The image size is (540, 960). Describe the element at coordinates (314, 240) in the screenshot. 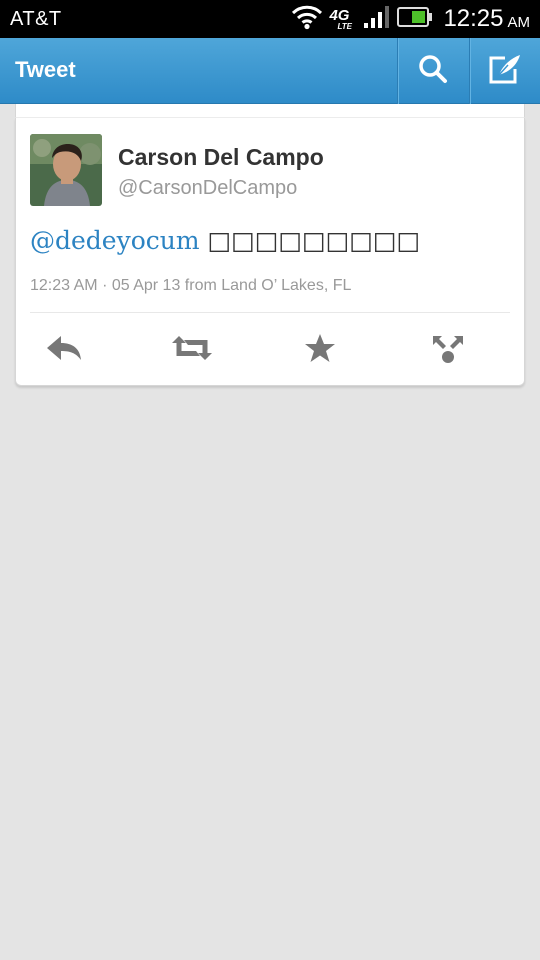

I see `tweet-body: □□□□□□□□□` at that location.